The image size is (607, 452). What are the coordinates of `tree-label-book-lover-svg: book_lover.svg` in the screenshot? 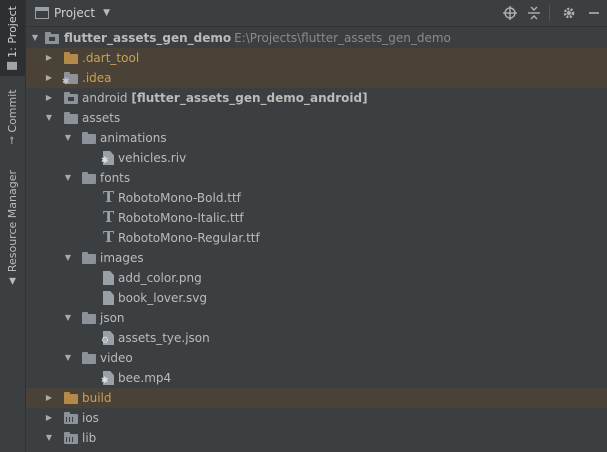 It's located at (163, 298).